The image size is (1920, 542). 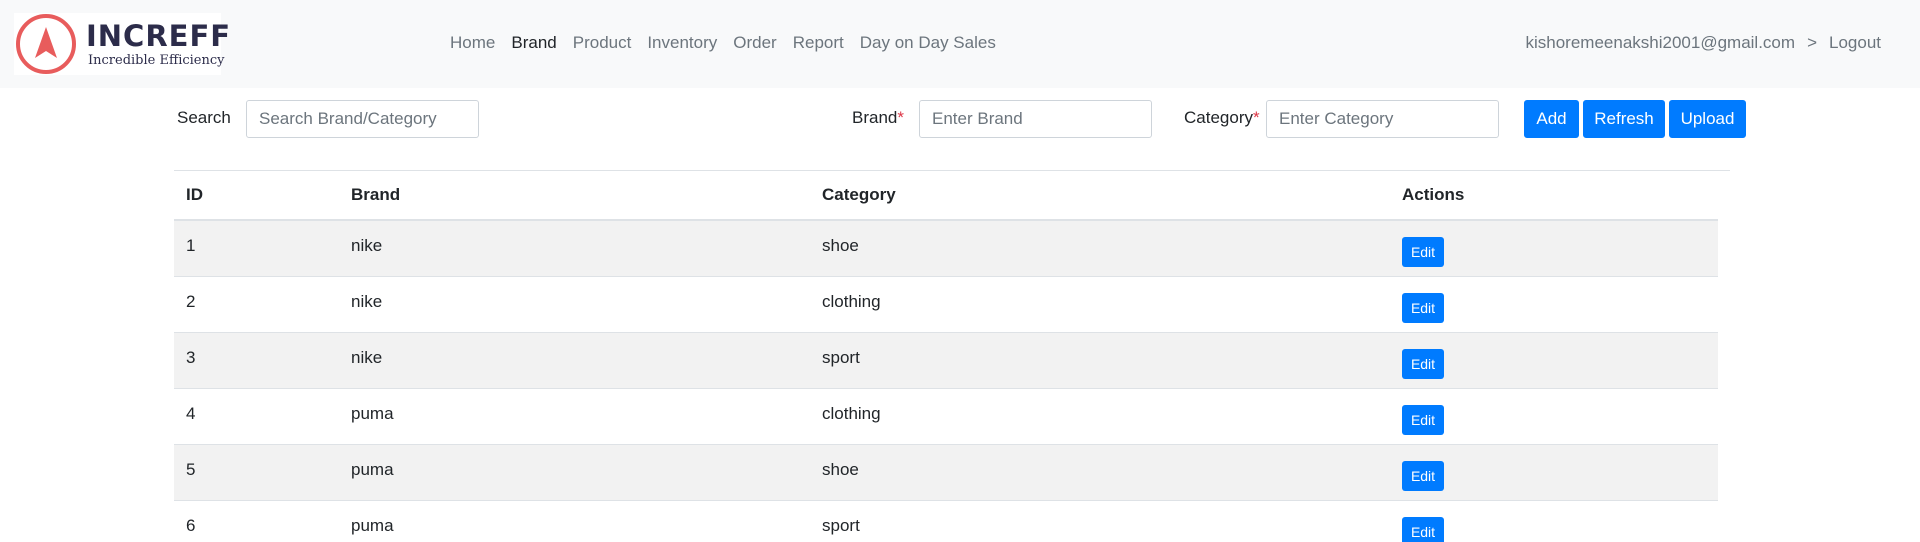 What do you see at coordinates (256, 521) in the screenshot?
I see `cell-id: 6` at bounding box center [256, 521].